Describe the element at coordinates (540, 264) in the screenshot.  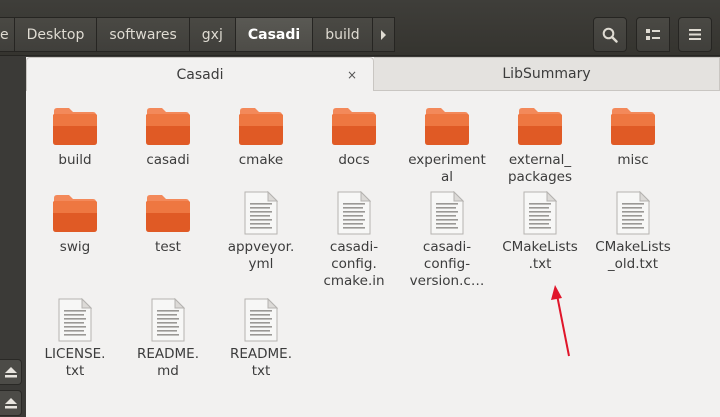
I see `file-item-label-line: .txt` at that location.